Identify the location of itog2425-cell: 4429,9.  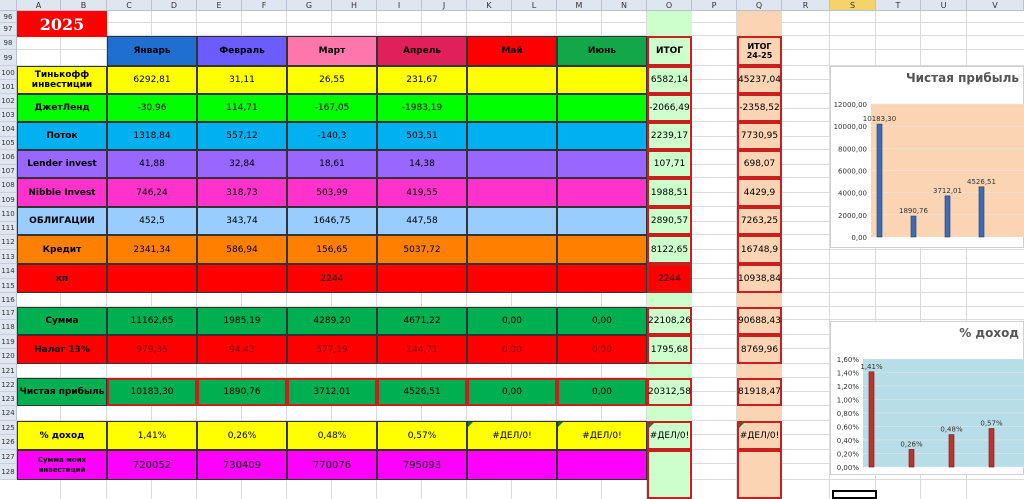
(759, 192).